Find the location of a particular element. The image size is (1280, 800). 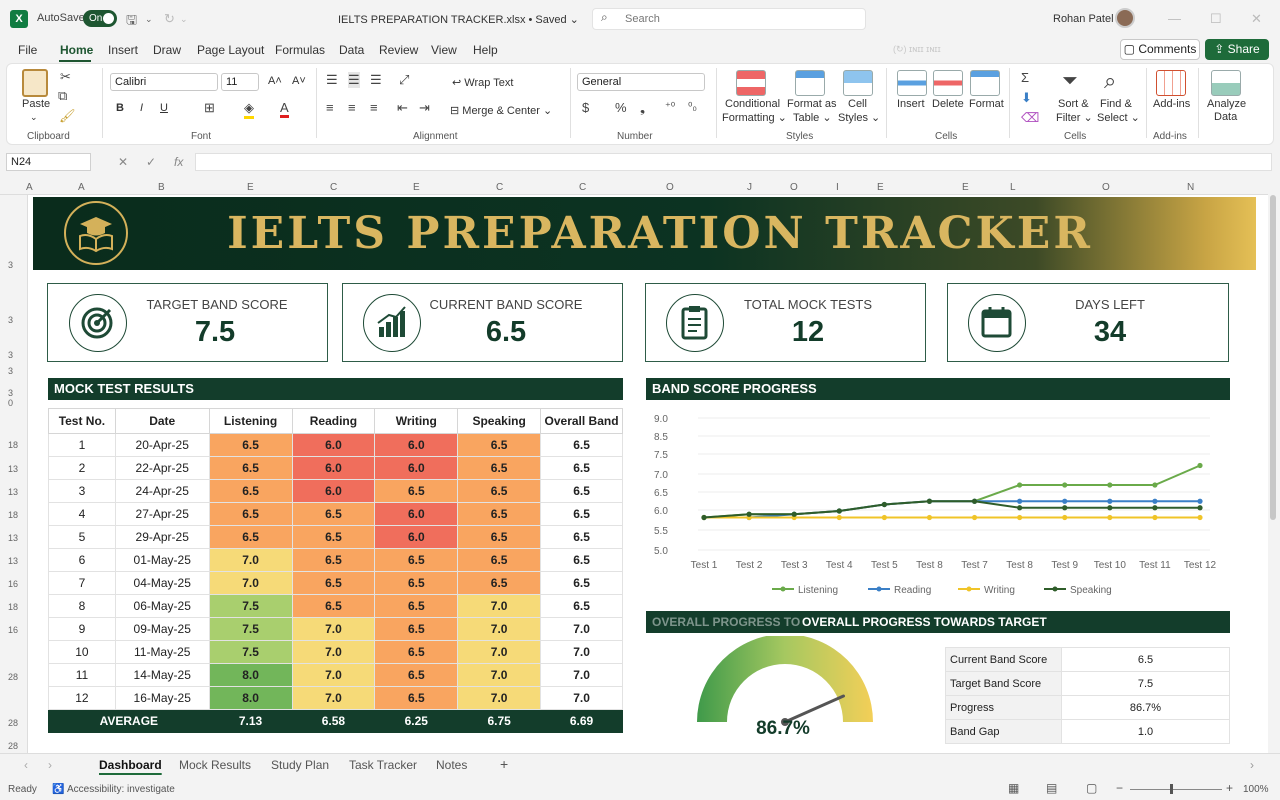

listening-cell: 6.5 is located at coordinates (250, 468).